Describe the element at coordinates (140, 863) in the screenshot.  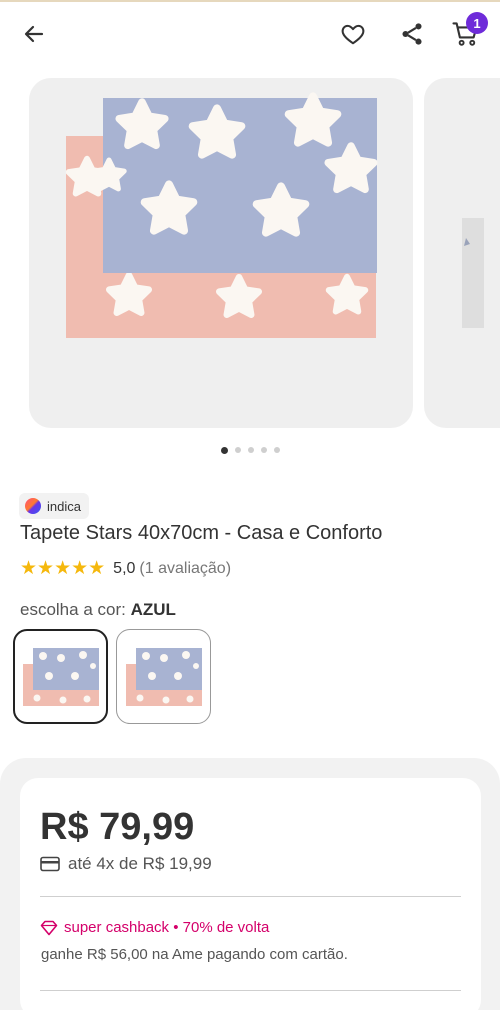
I see `installments-text: até 4x de R$ 19,99` at that location.